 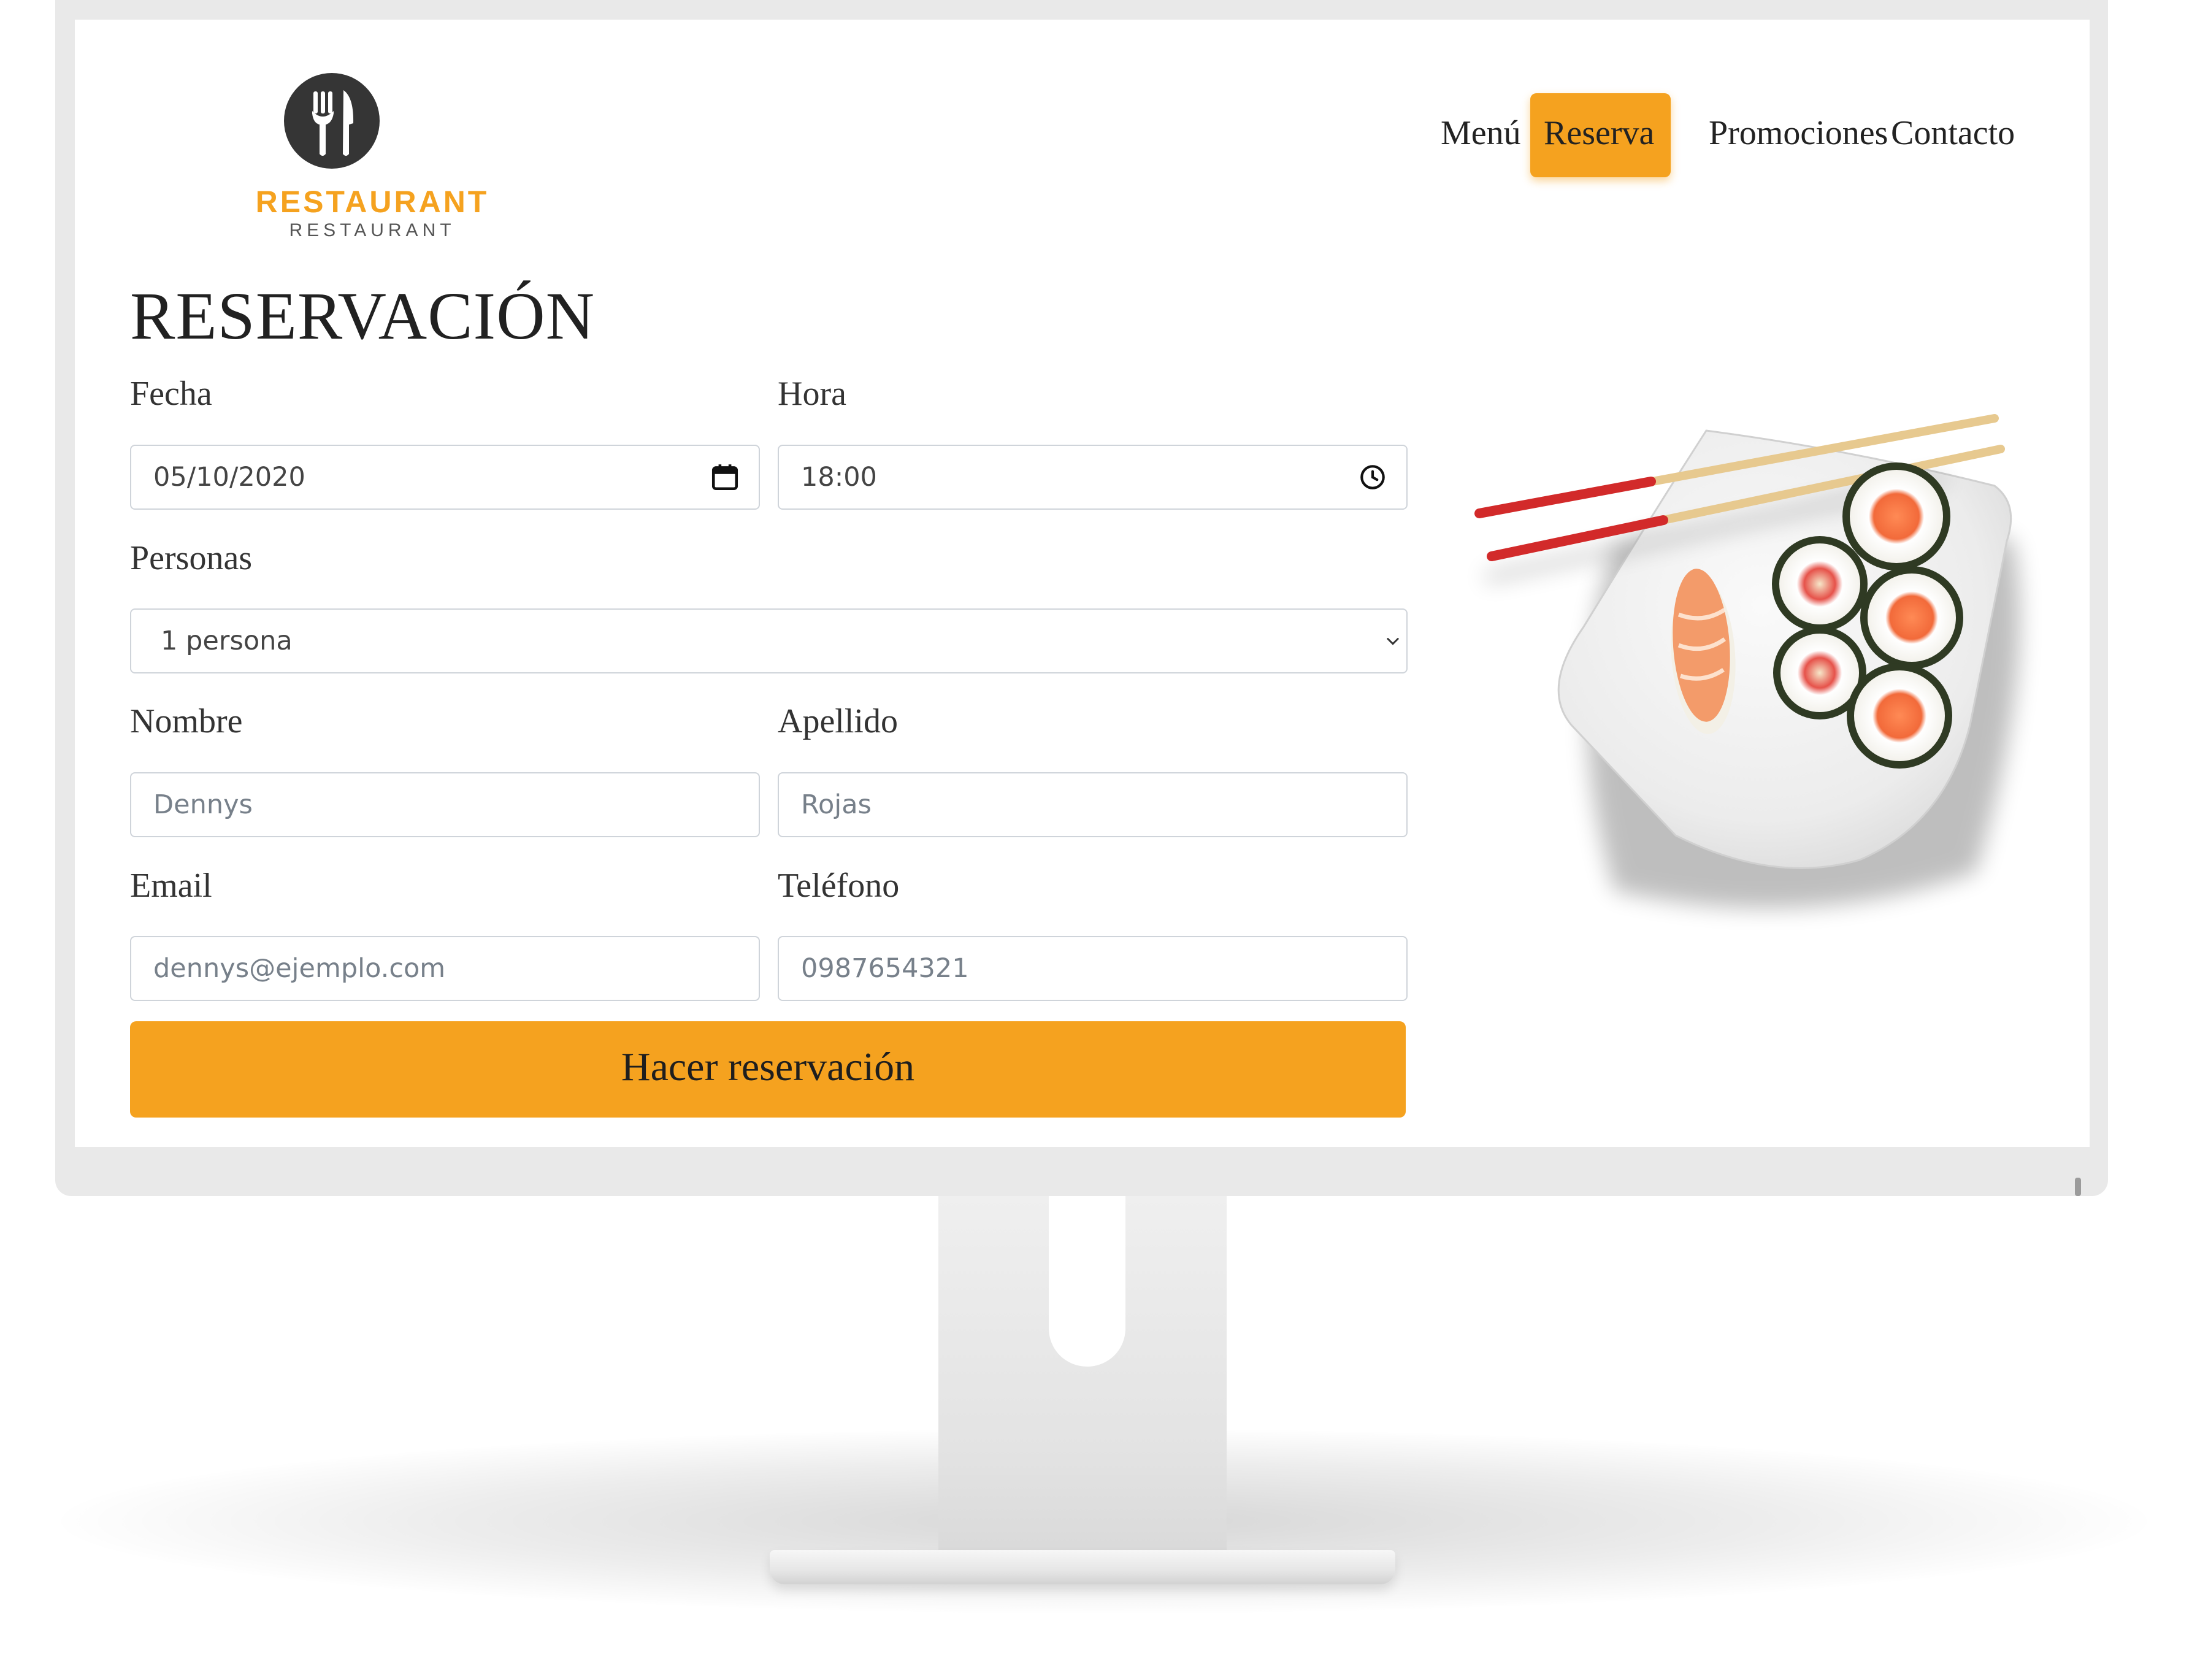 What do you see at coordinates (836, 804) in the screenshot?
I see `apellido-placeholder: Rojas` at bounding box center [836, 804].